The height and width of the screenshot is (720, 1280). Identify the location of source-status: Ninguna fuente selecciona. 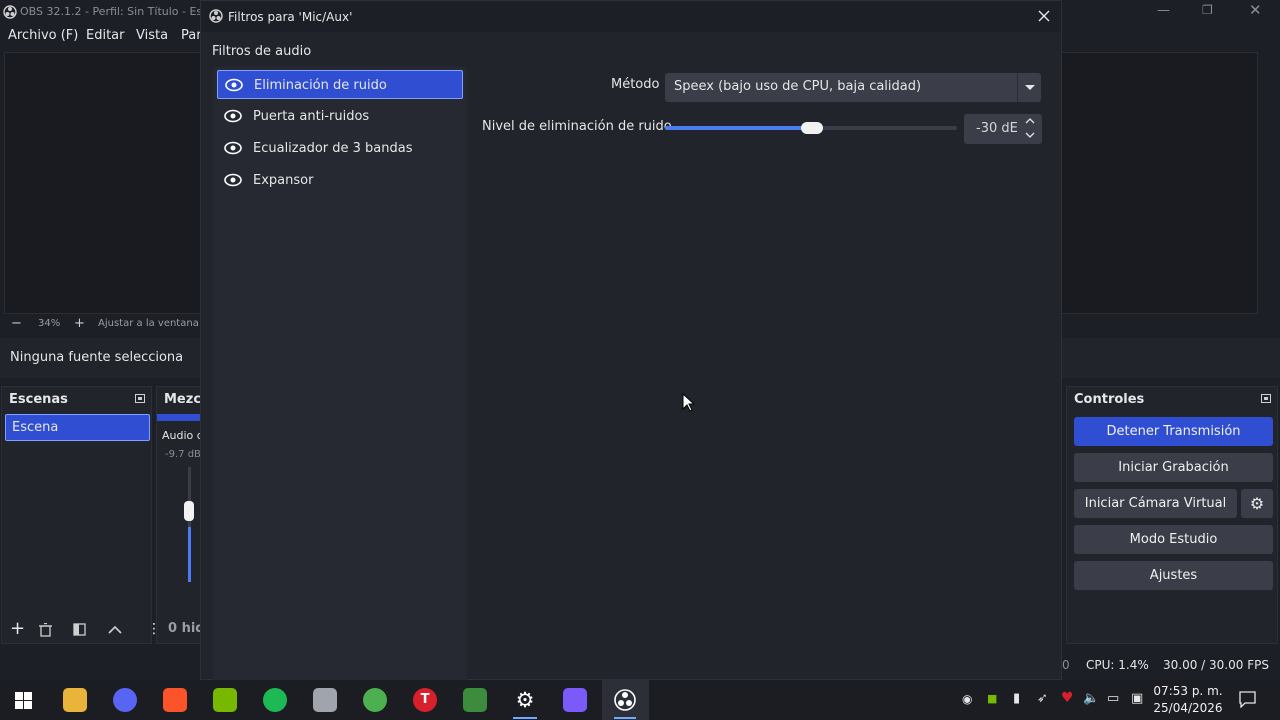
(97, 357).